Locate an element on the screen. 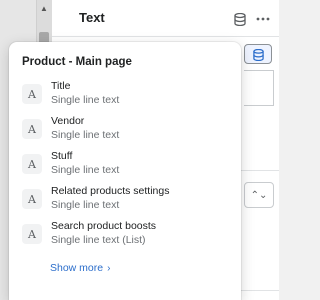 This screenshot has width=320, height=300. panel-title: Text is located at coordinates (92, 17).